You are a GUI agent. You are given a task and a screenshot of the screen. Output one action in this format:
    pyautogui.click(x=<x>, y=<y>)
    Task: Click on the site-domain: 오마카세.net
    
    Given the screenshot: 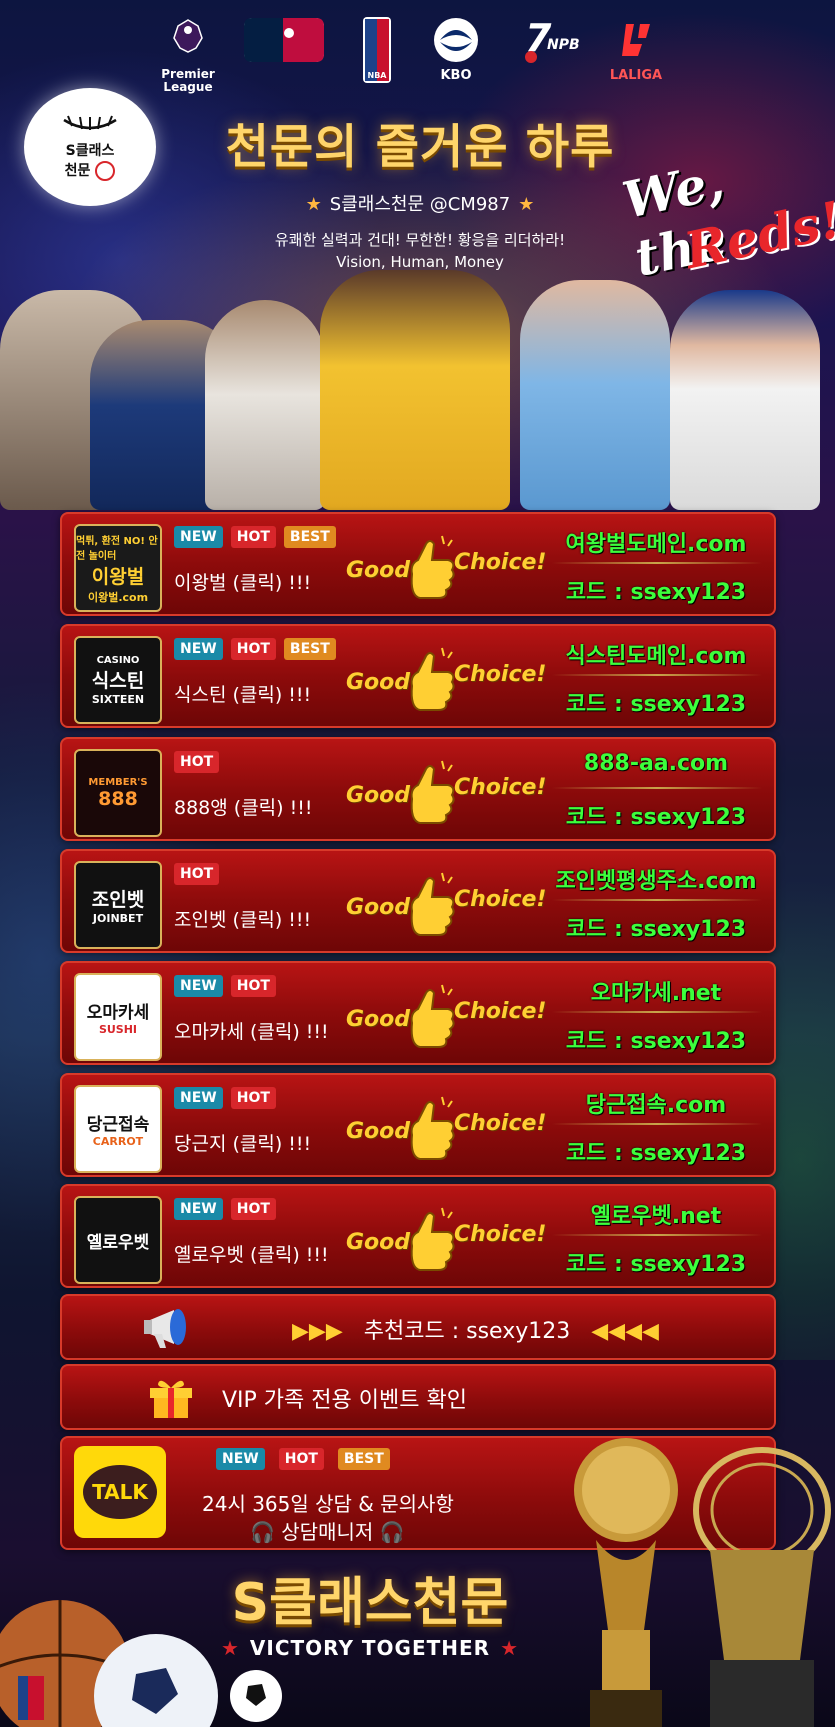 What is the action you would take?
    pyautogui.click(x=656, y=991)
    